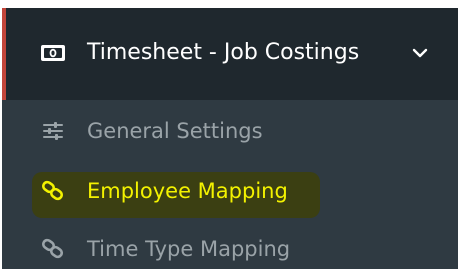 The height and width of the screenshot is (278, 458). Describe the element at coordinates (189, 249) in the screenshot. I see `menu-item-label: Time Type Mapping` at that location.